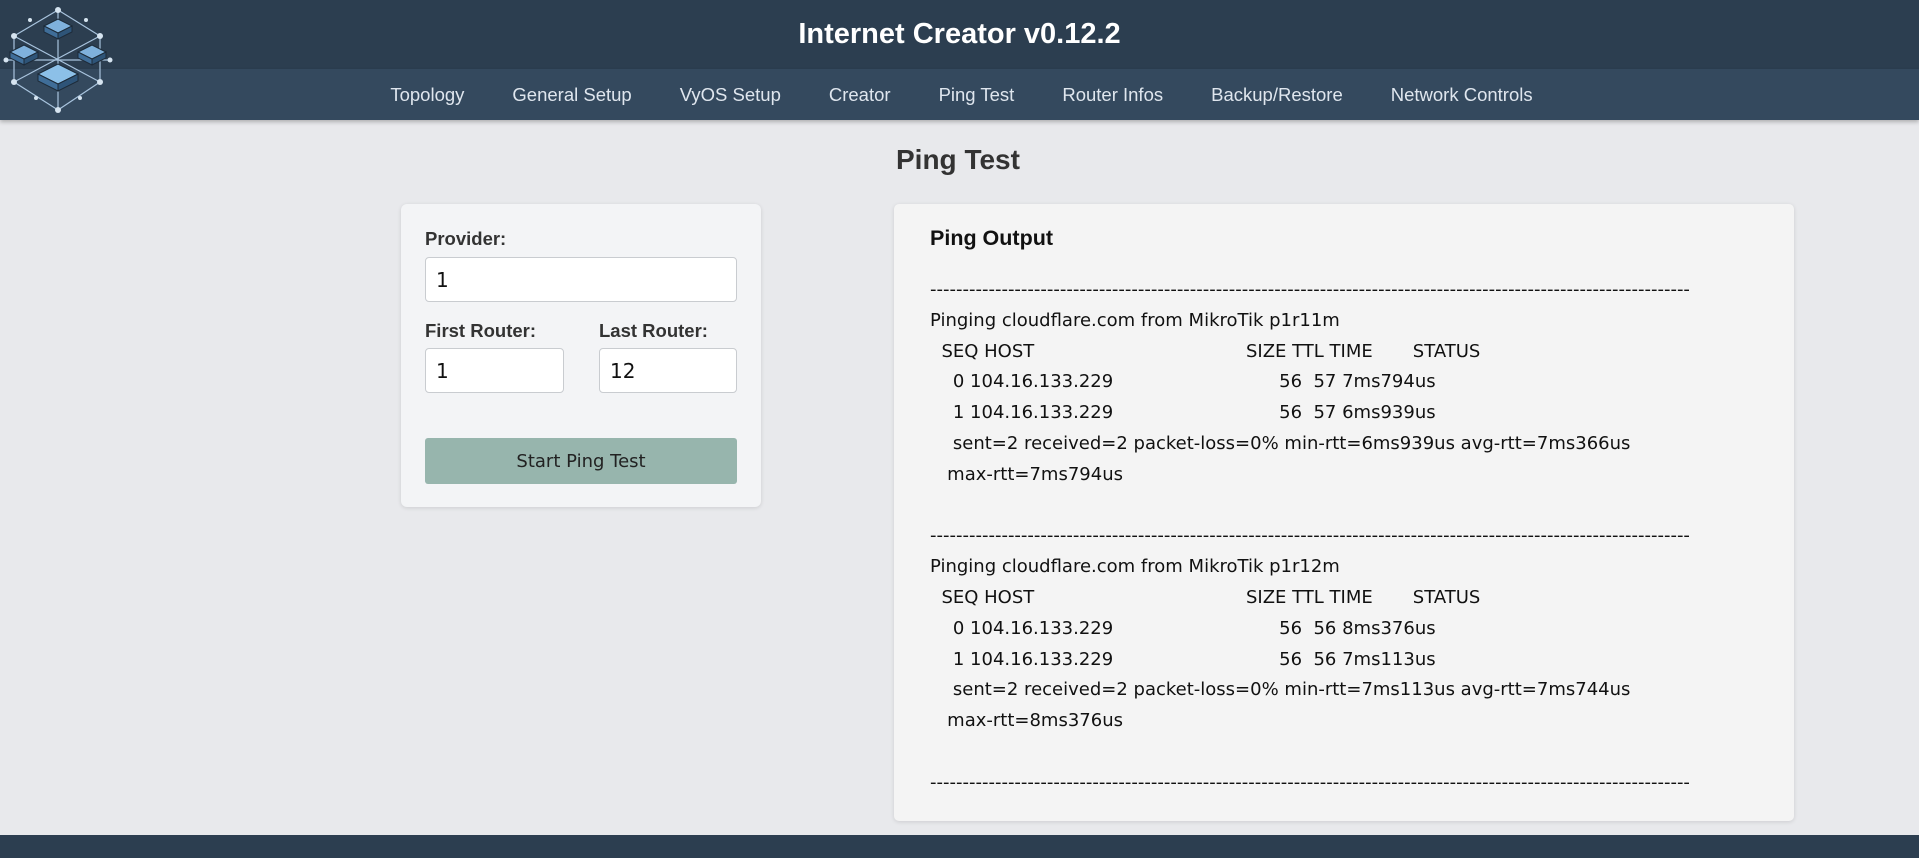 Image resolution: width=1919 pixels, height=858 pixels. I want to click on nav-item-backup-restore: Backup/Restore, so click(1277, 95).